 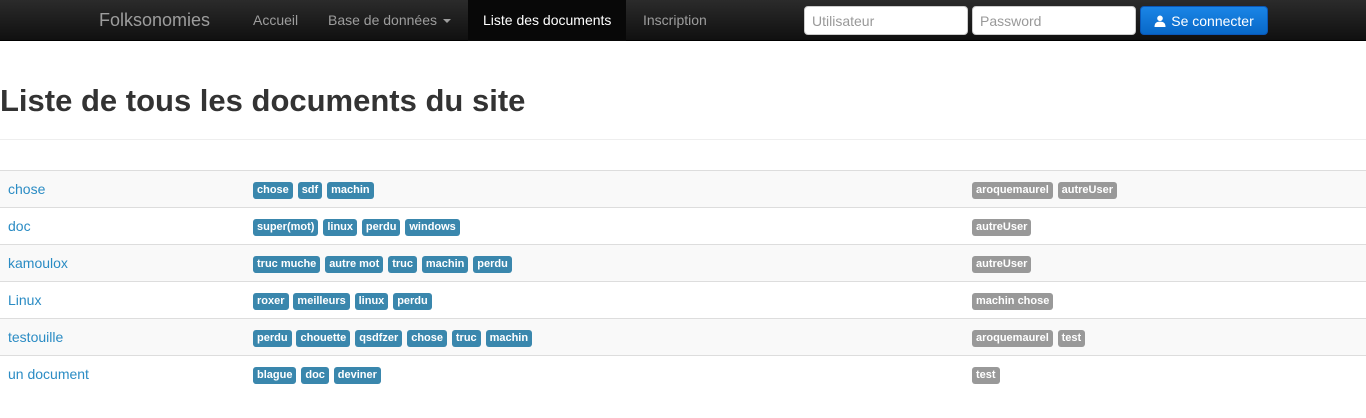 I want to click on document-link: un document, so click(x=48, y=374).